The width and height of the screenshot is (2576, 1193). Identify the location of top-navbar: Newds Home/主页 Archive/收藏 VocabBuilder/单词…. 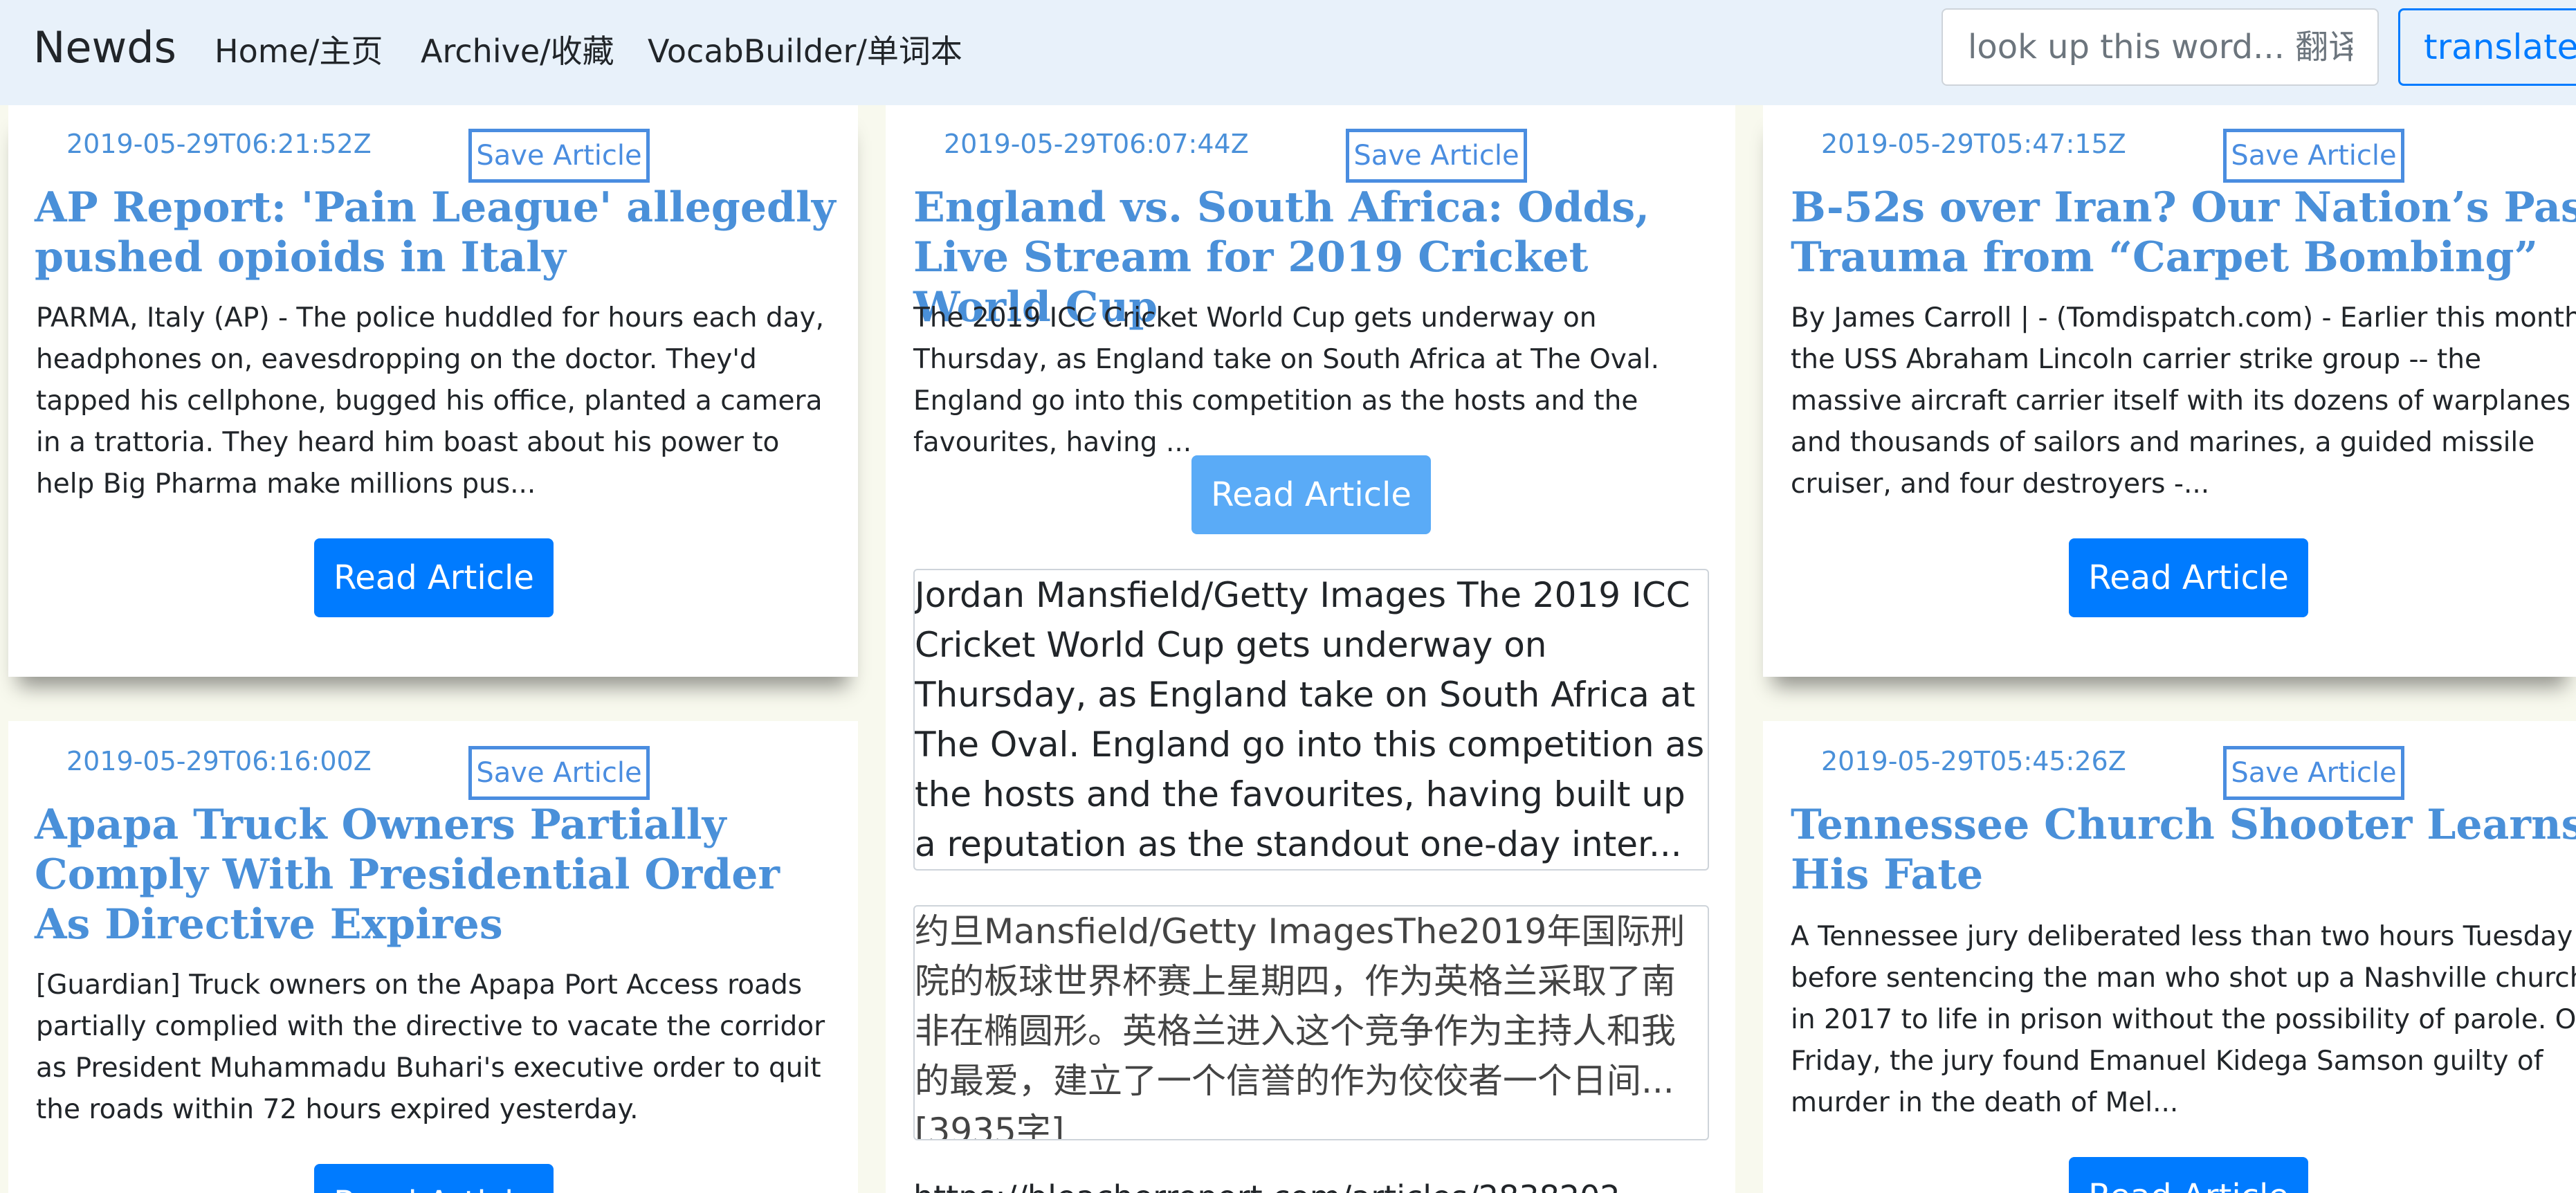
(1288, 53).